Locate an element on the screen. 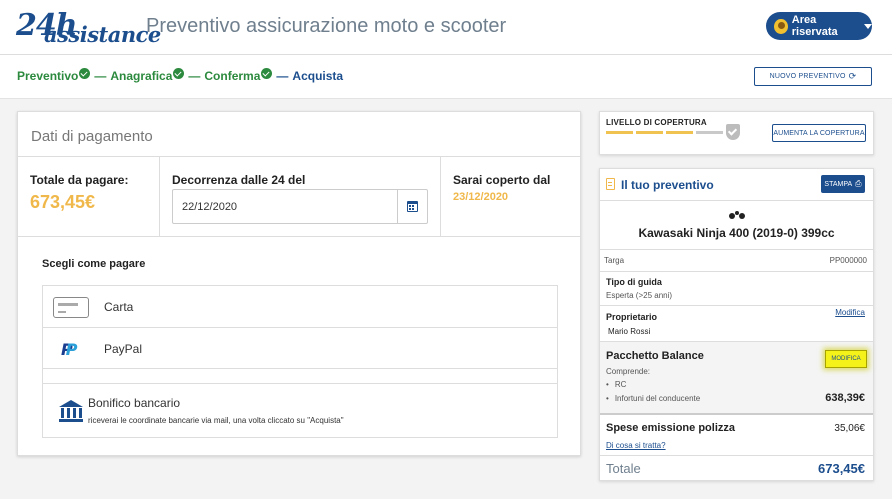 Image resolution: width=892 pixels, height=499 pixels. shield-check-icon is located at coordinates (733, 132).